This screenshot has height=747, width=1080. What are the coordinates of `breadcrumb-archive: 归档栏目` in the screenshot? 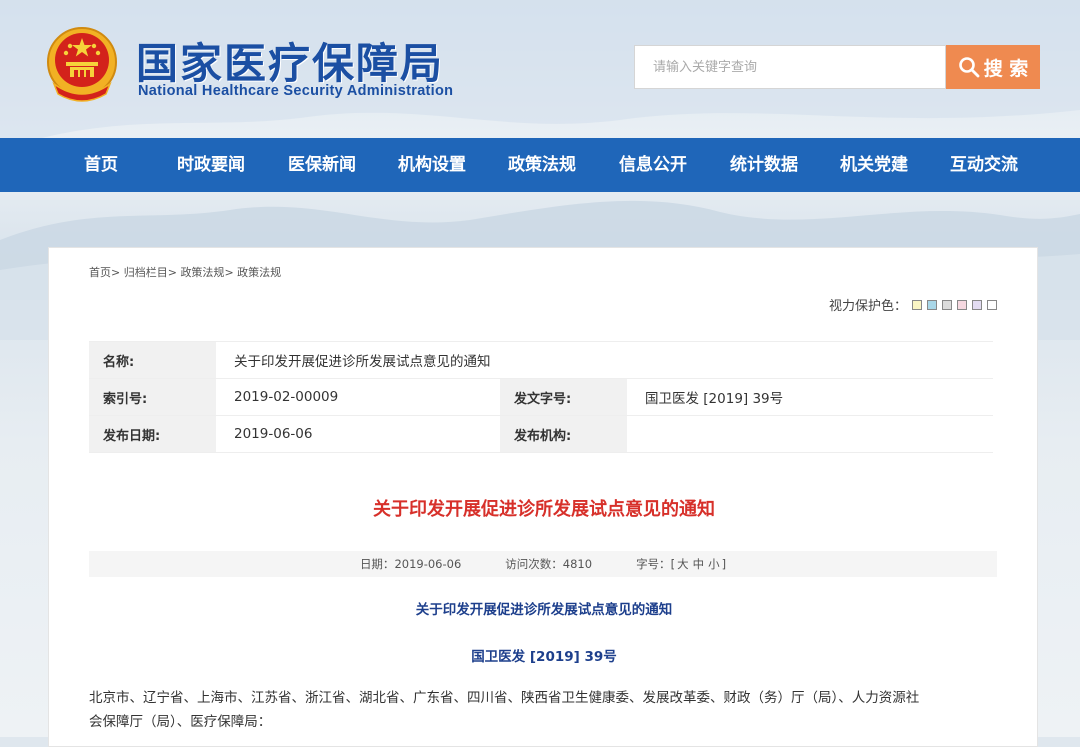 It's located at (146, 272).